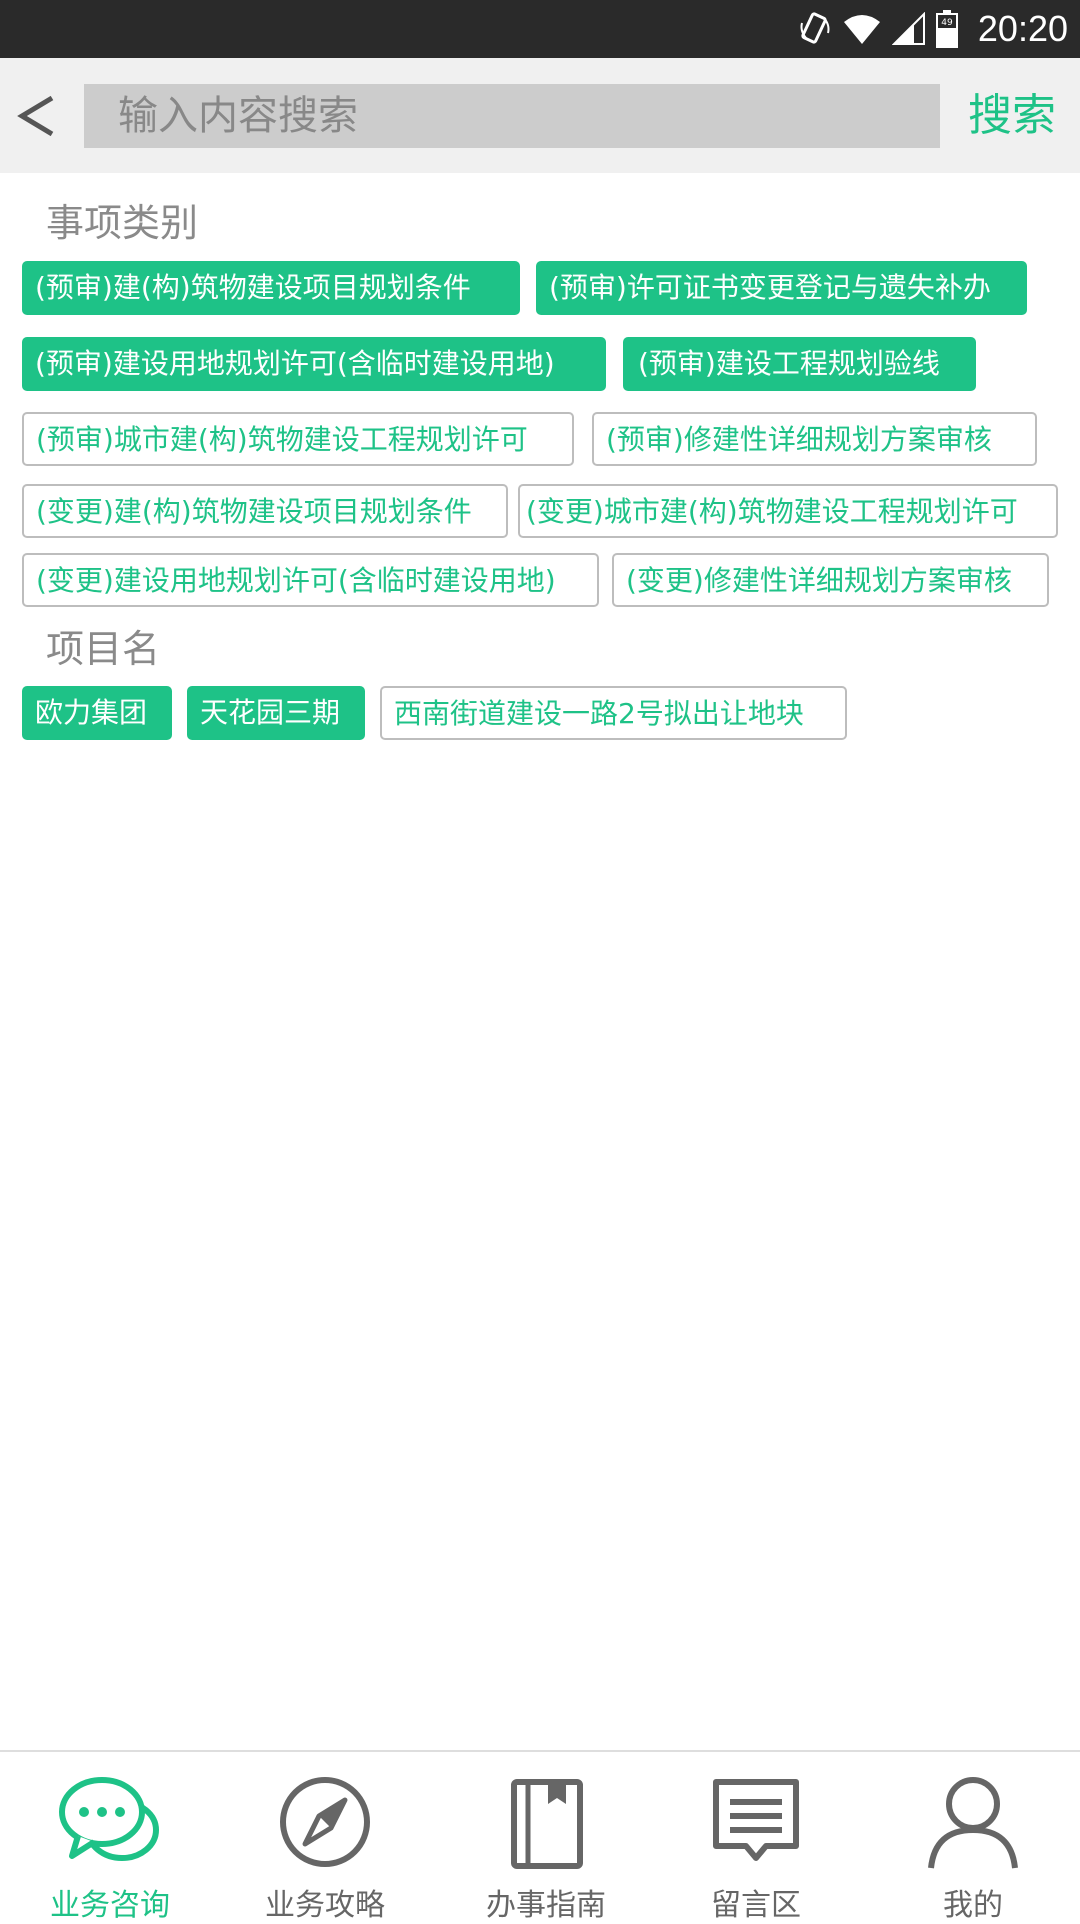 The image size is (1080, 1924). I want to click on wifi-icon, so click(862, 29).